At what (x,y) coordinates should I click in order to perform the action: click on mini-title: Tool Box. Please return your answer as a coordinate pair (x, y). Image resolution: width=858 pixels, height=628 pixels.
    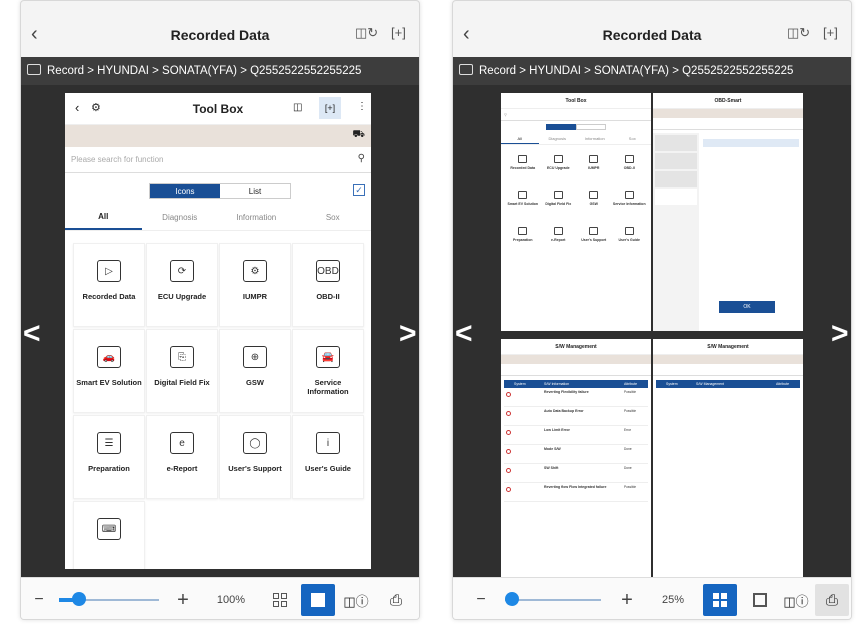
    Looking at the image, I should click on (576, 100).